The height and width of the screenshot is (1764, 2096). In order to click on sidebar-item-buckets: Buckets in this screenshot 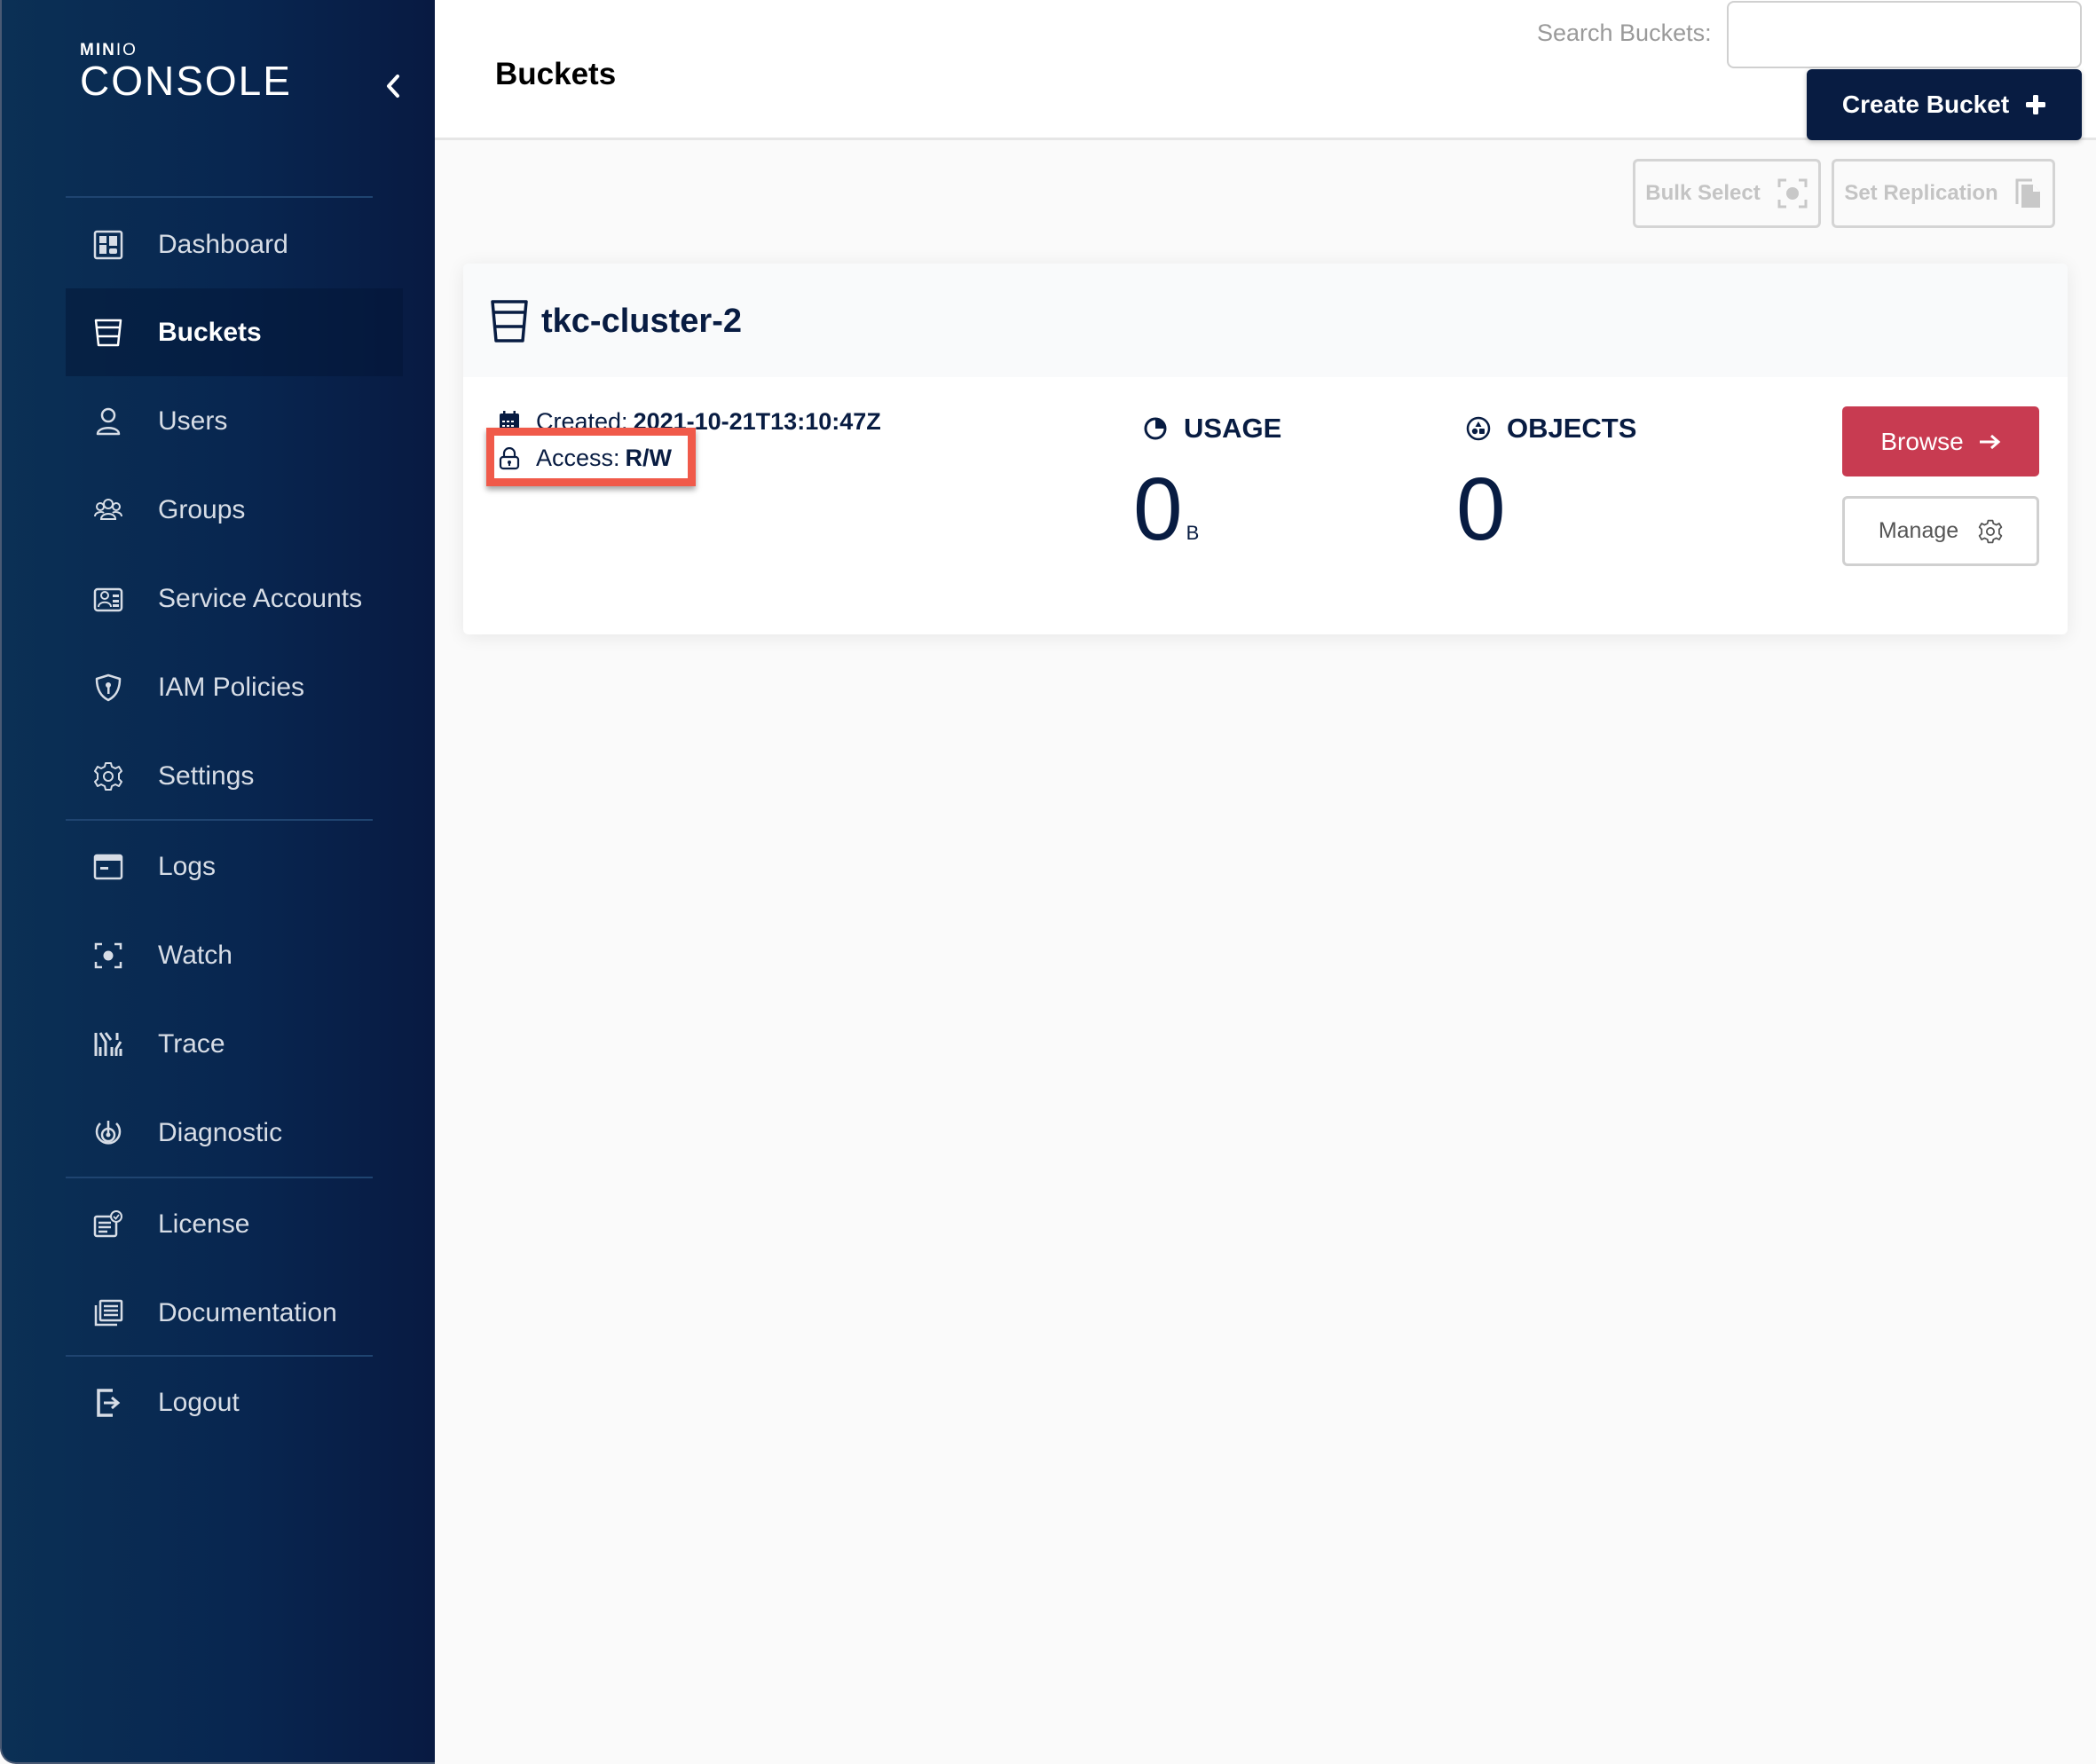, I will do `click(235, 332)`.